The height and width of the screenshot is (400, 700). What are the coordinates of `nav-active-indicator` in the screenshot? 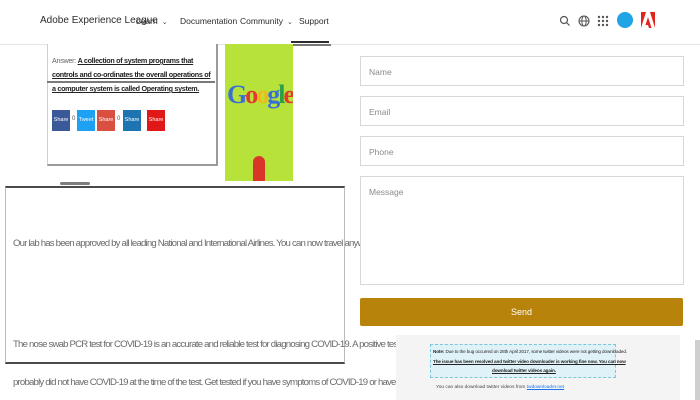 It's located at (310, 42).